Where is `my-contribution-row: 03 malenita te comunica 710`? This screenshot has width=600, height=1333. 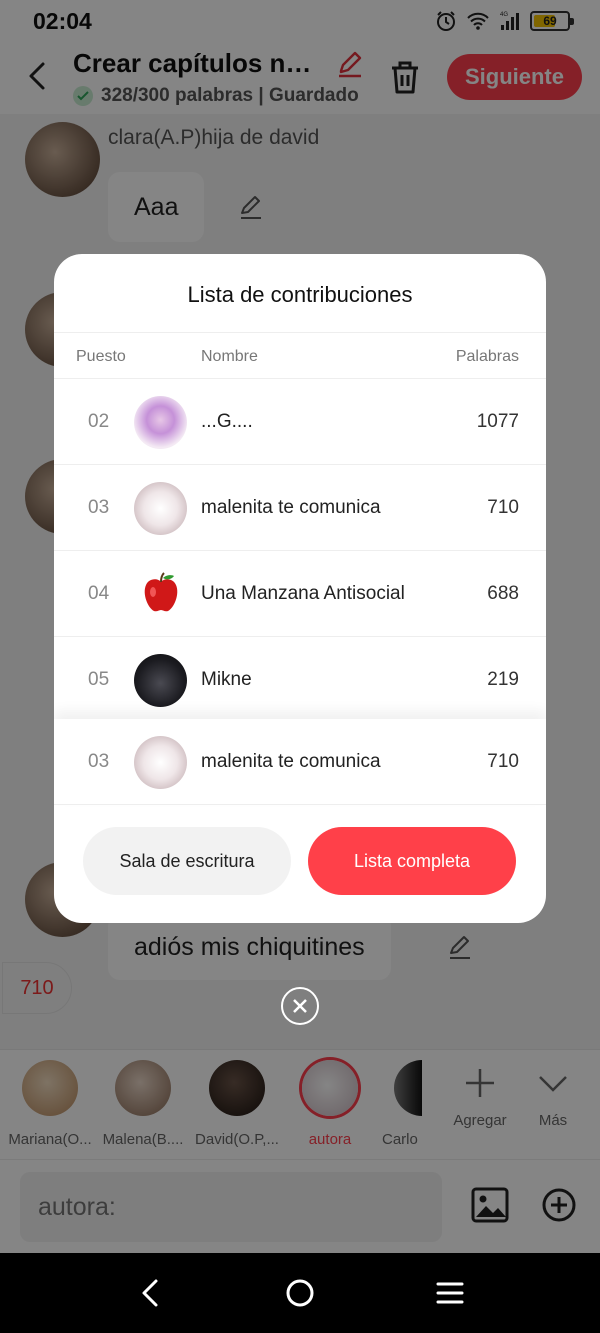 my-contribution-row: 03 malenita te comunica 710 is located at coordinates (300, 762).